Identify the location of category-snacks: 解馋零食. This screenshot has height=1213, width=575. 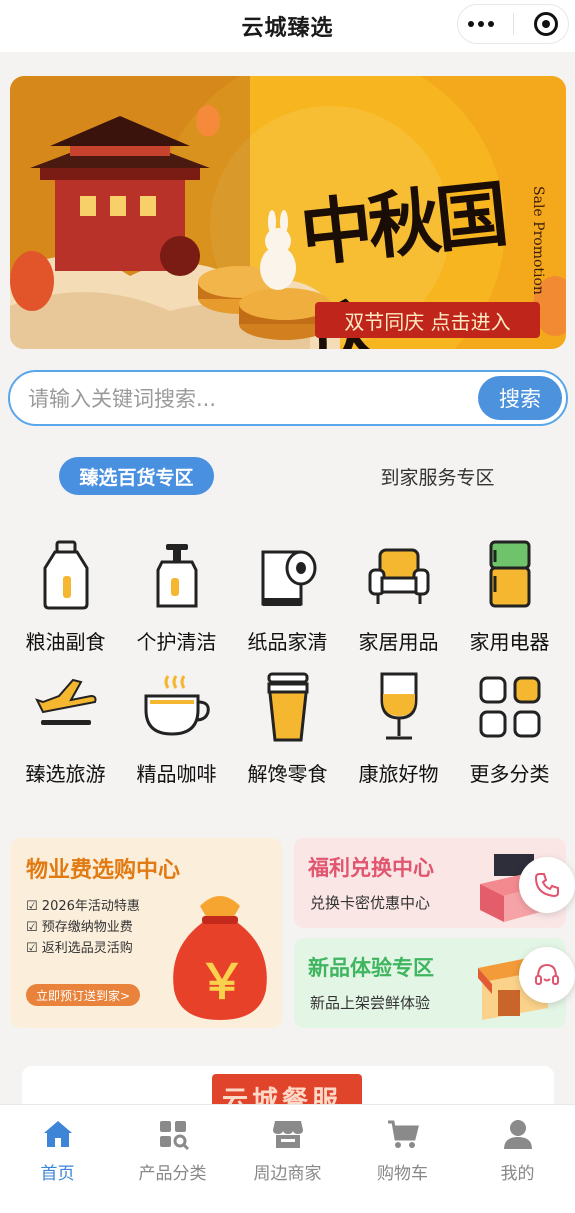
(287, 730).